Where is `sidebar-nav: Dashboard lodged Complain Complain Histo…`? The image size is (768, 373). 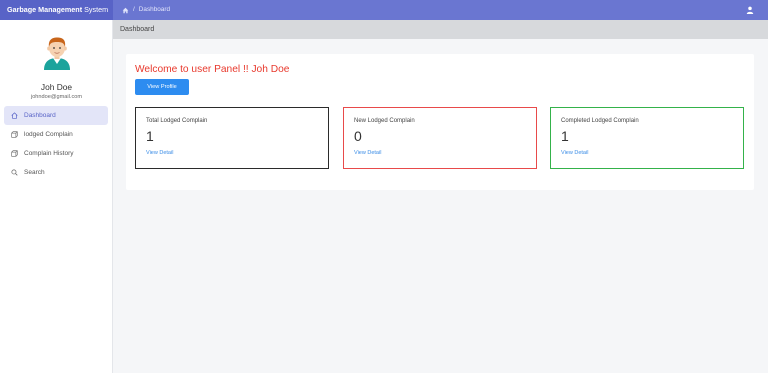 sidebar-nav: Dashboard lodged Complain Complain Histo… is located at coordinates (56, 144).